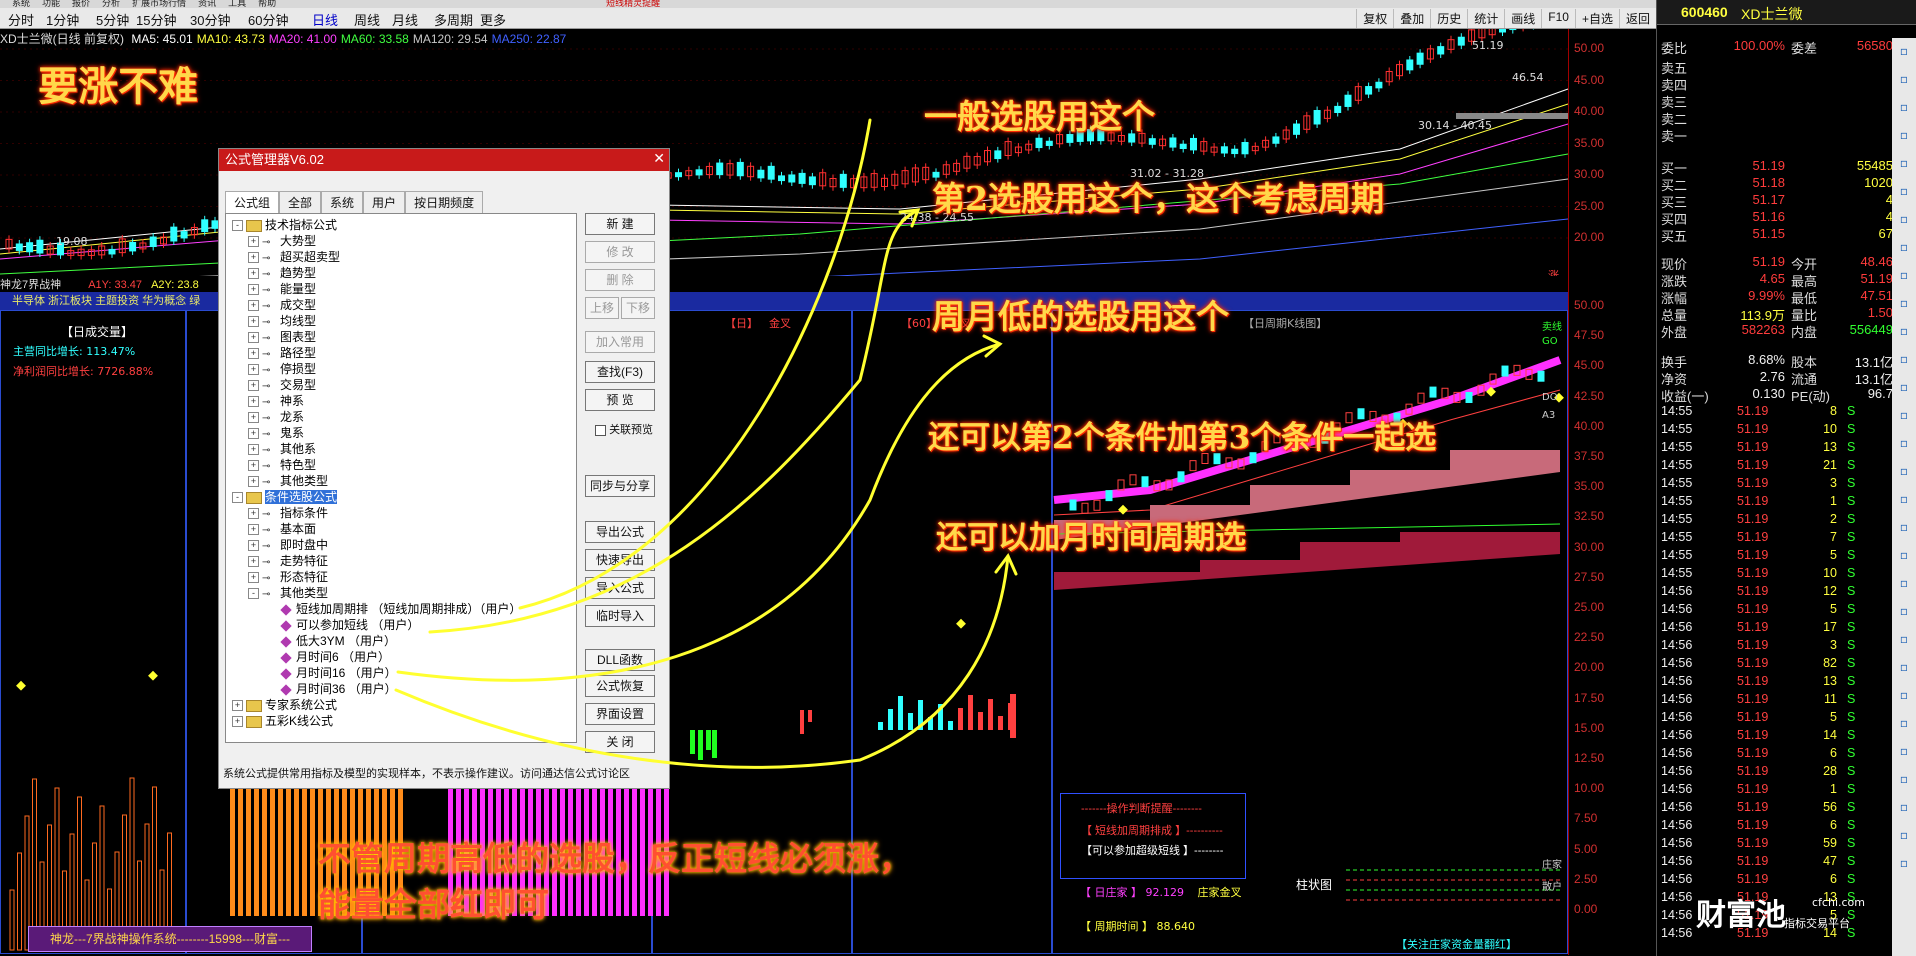  Describe the element at coordinates (282, 240) in the screenshot. I see `tree-node: + ⊸ 大势型` at that location.